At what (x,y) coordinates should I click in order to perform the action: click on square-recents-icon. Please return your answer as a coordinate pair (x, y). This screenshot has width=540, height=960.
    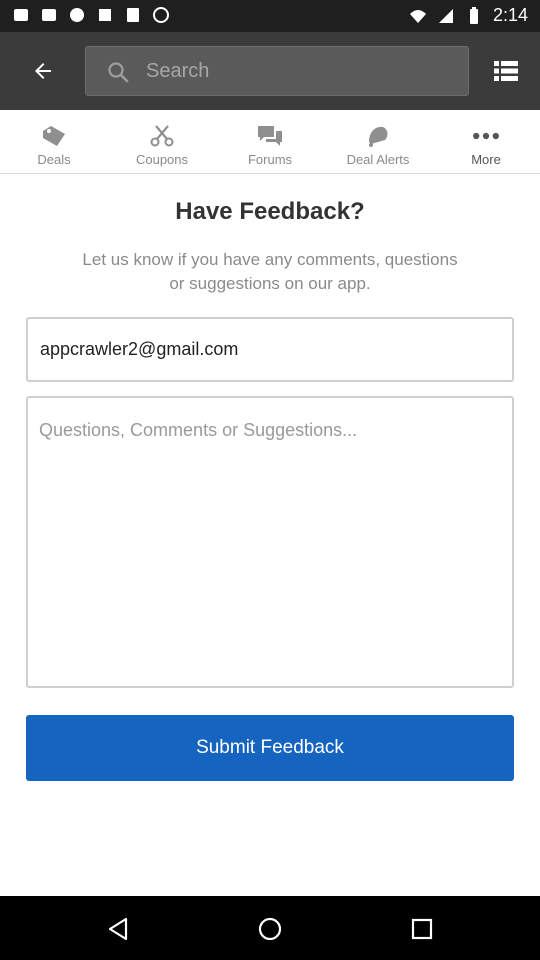
    Looking at the image, I should click on (422, 929).